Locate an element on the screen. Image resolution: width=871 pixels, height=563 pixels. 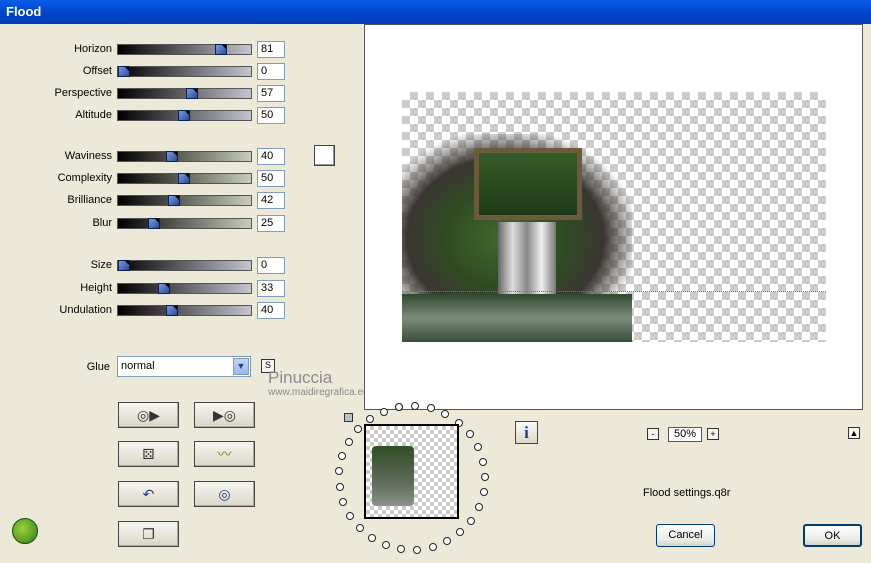
param-label: Perspective is located at coordinates (56, 94).